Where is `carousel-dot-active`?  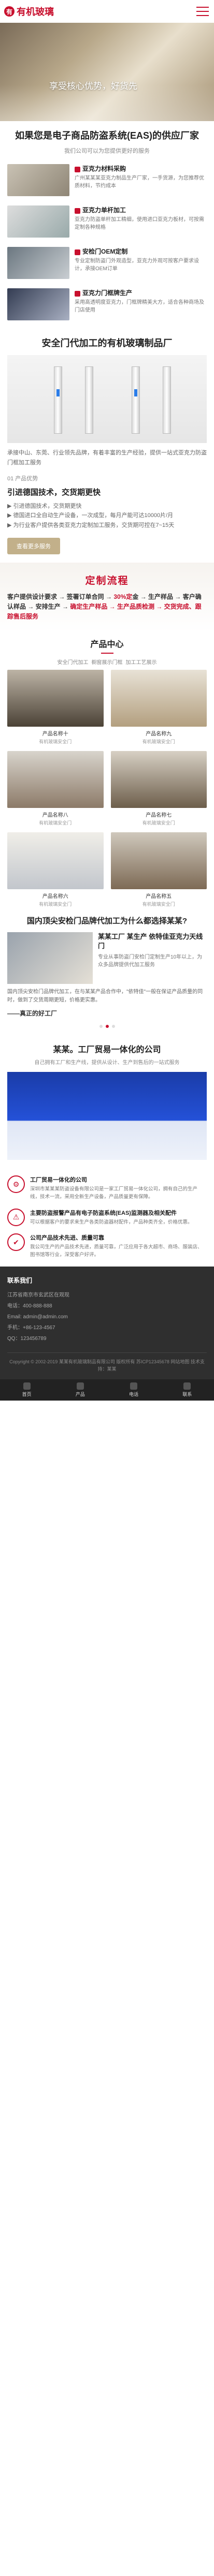
carousel-dot-active is located at coordinates (107, 1027).